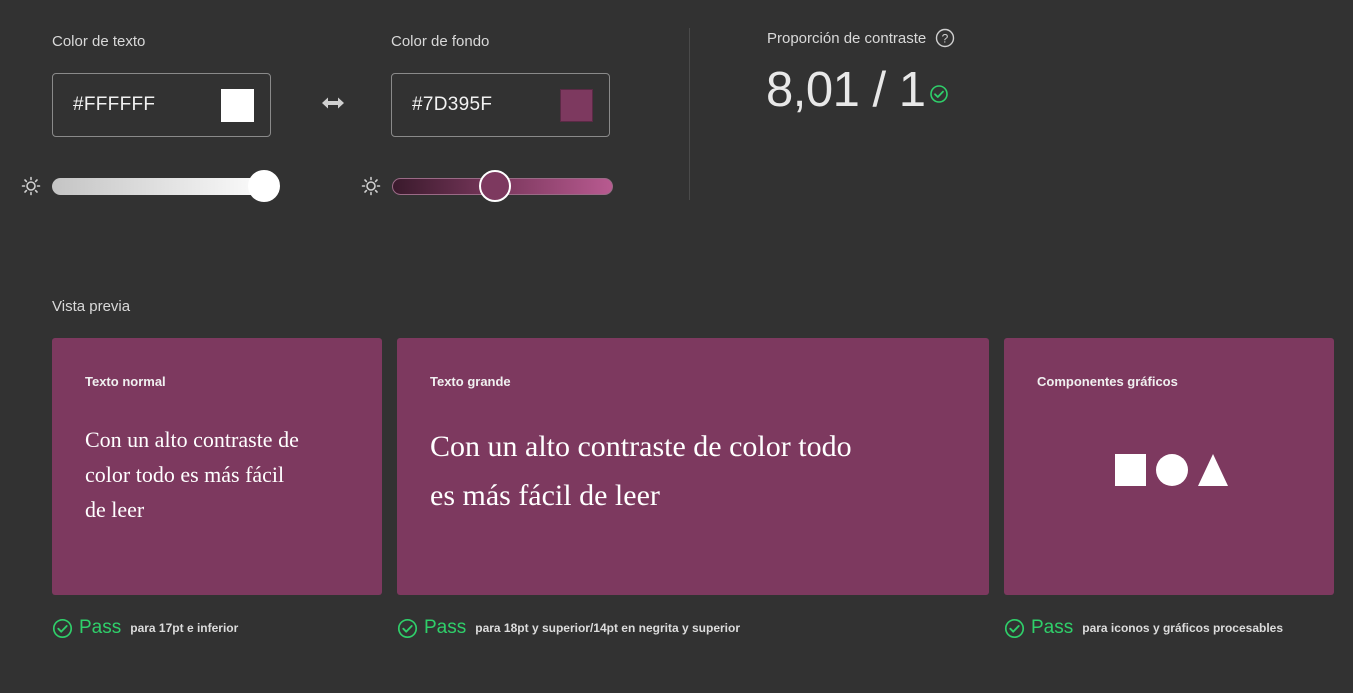 The width and height of the screenshot is (1353, 693). Describe the element at coordinates (264, 186) in the screenshot. I see `text-brightness-thumb` at that location.